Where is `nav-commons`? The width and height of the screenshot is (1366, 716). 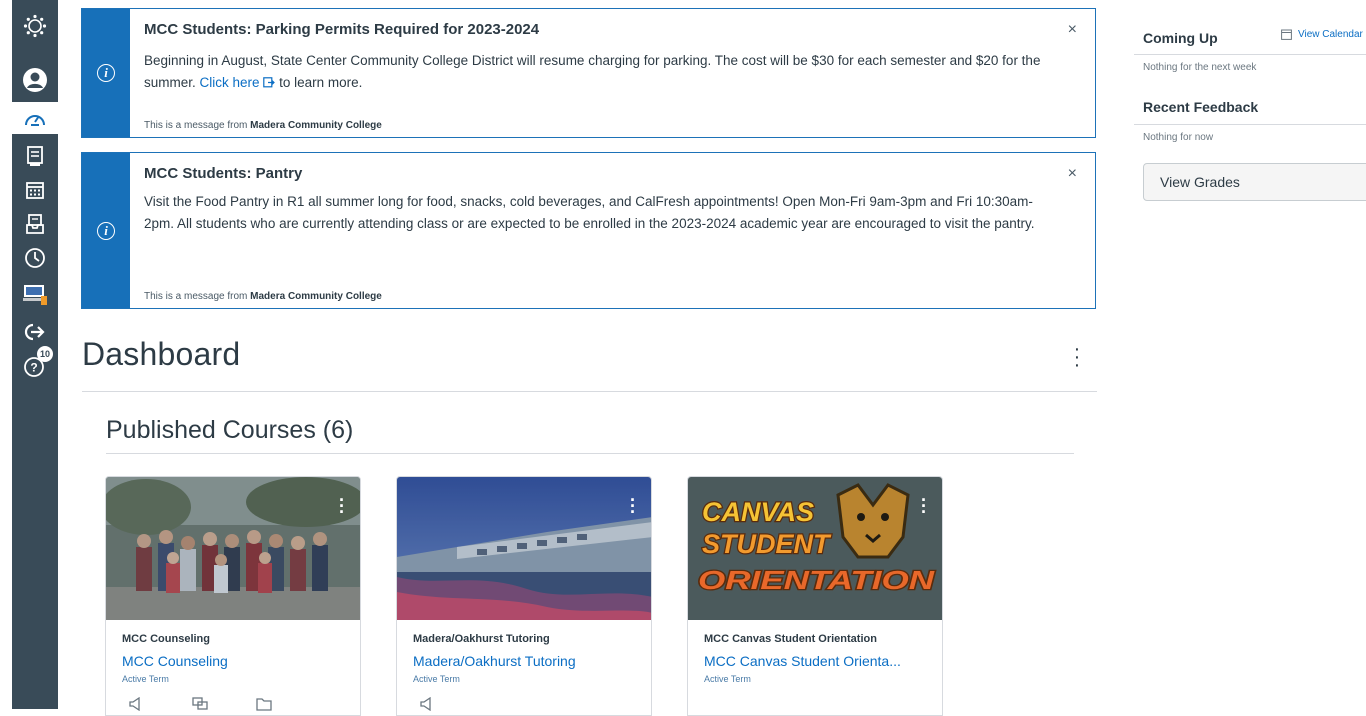 nav-commons is located at coordinates (35, 294).